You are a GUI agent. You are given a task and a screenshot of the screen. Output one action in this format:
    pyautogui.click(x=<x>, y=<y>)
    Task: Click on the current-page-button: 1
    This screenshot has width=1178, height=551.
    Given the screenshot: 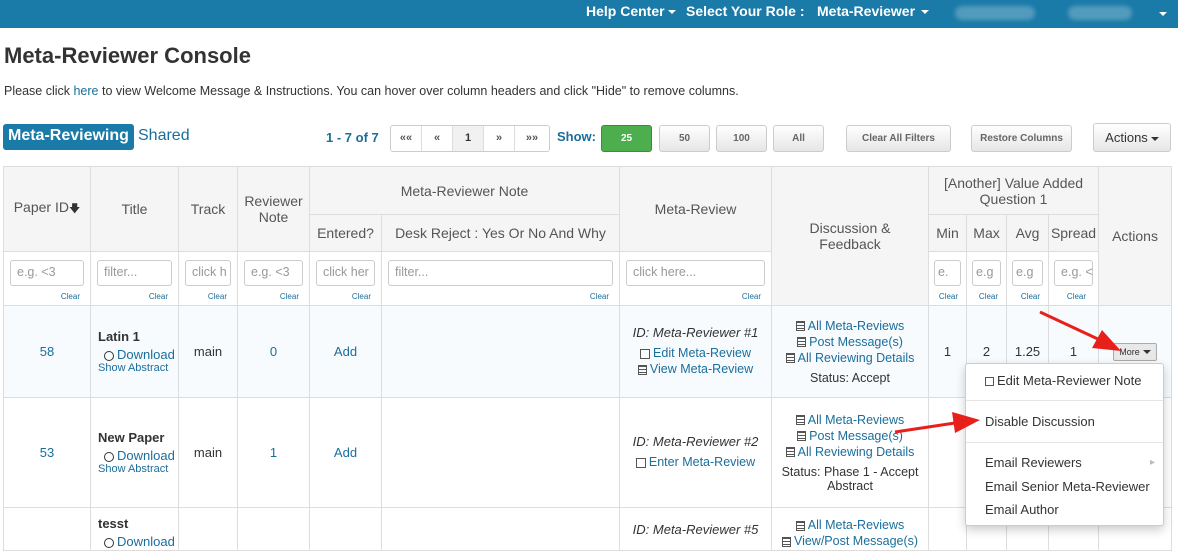 What is the action you would take?
    pyautogui.click(x=468, y=138)
    